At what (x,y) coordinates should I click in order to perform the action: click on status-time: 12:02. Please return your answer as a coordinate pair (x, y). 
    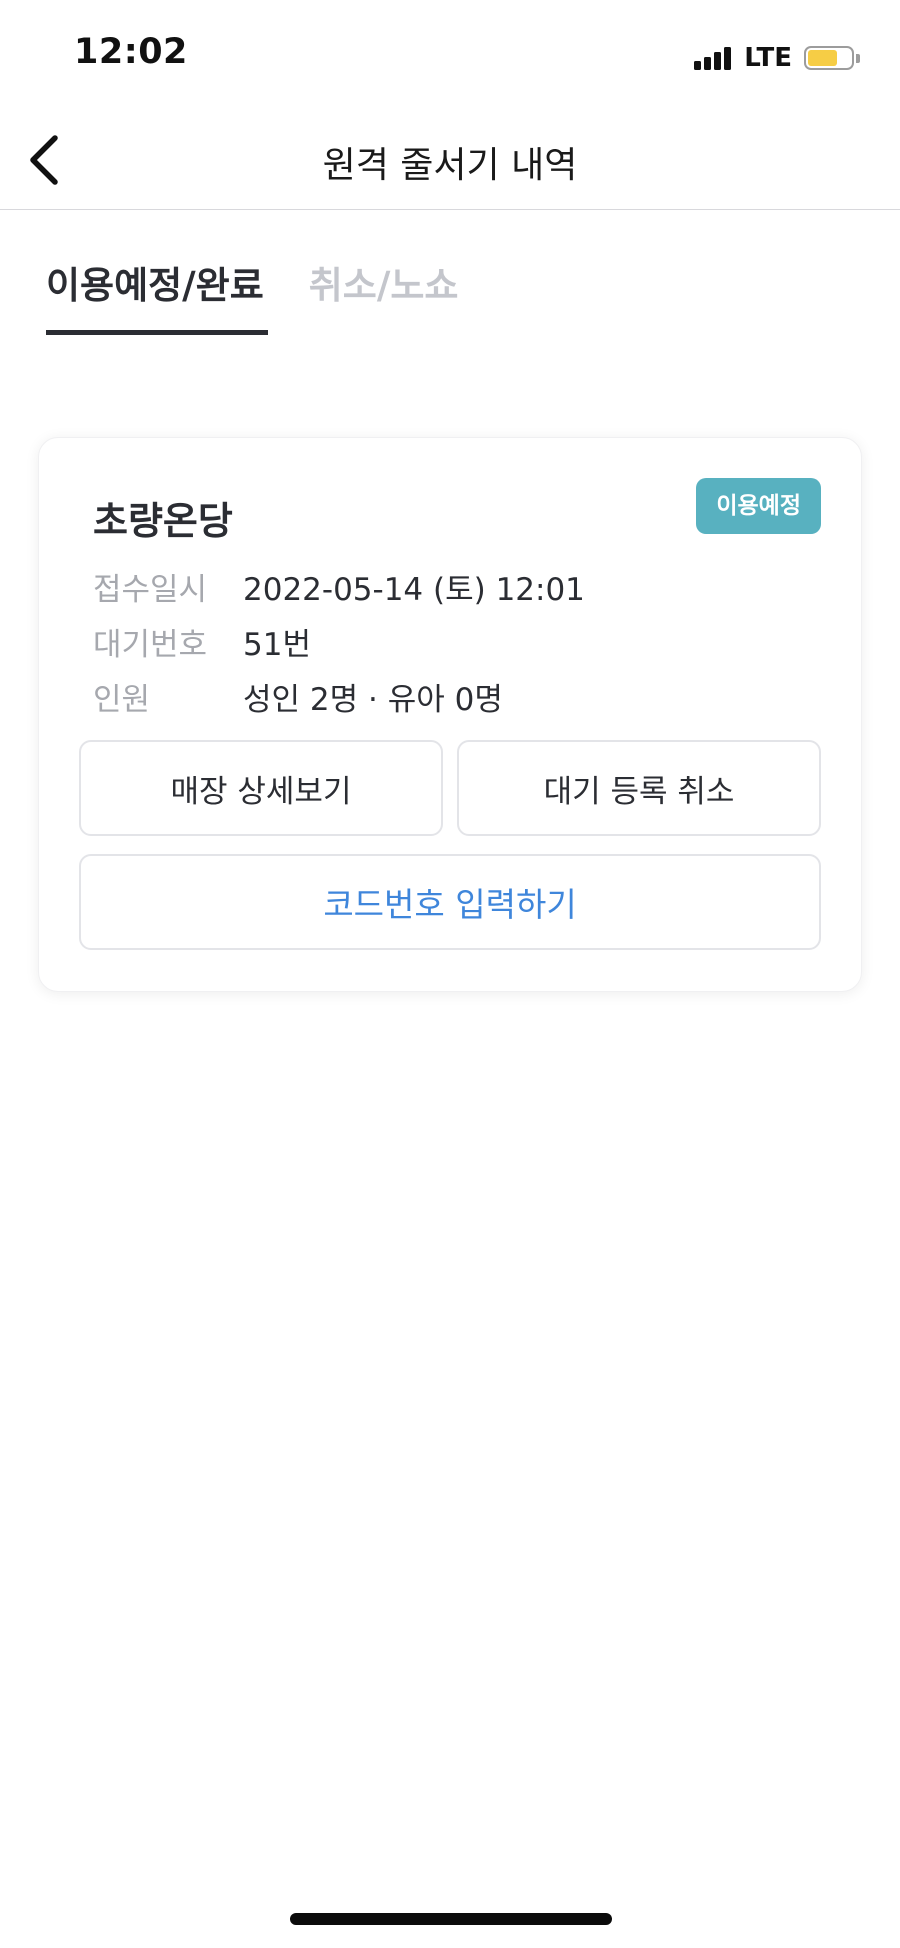
    Looking at the image, I should click on (131, 52).